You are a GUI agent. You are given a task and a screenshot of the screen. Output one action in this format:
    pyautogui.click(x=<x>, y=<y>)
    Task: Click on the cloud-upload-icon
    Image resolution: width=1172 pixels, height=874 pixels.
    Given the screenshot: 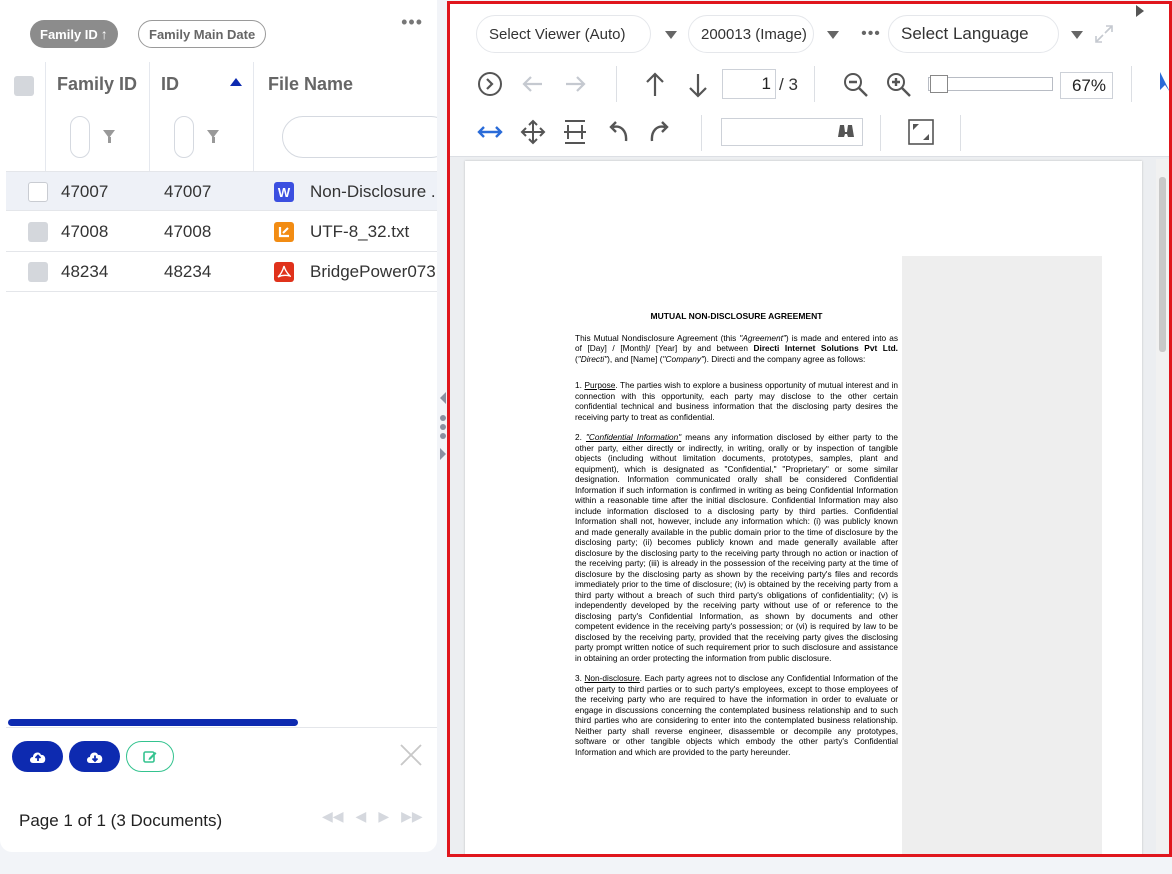 What is the action you would take?
    pyautogui.click(x=37, y=757)
    